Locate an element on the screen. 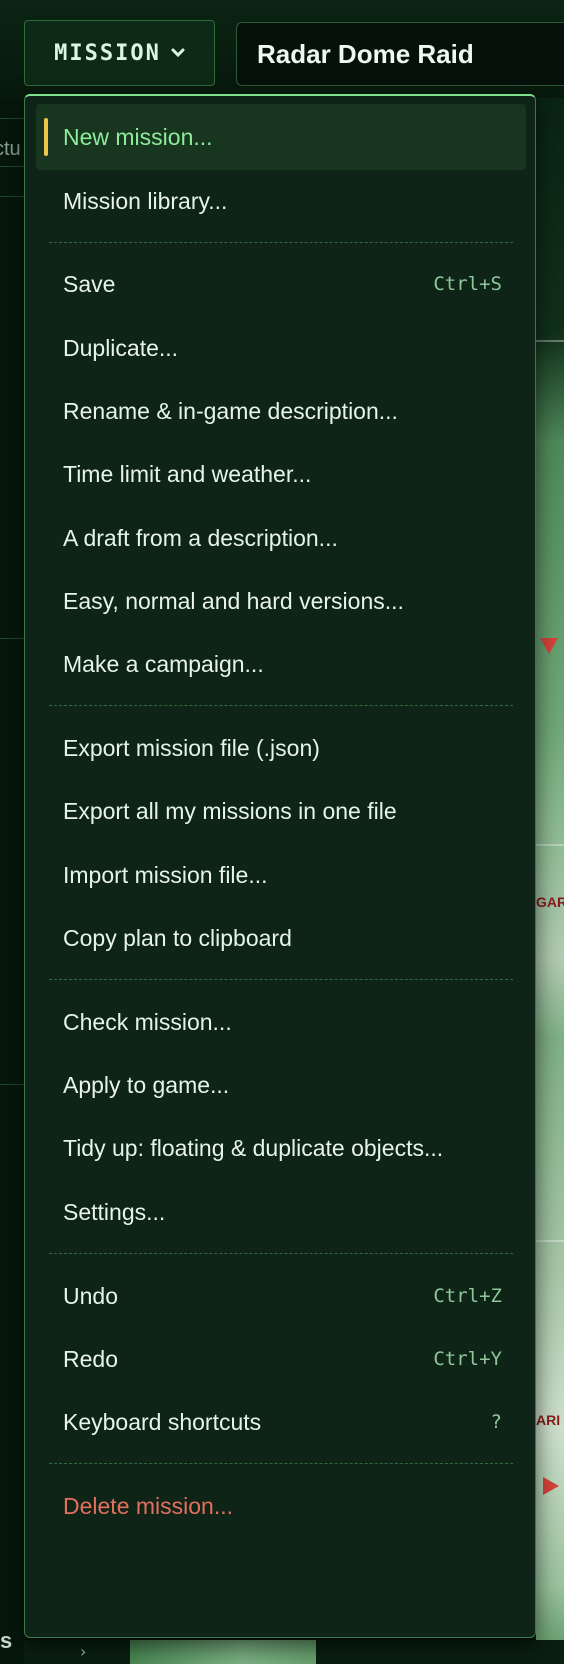 The image size is (564, 1664). bottom-strip: › is located at coordinates (294, 1652).